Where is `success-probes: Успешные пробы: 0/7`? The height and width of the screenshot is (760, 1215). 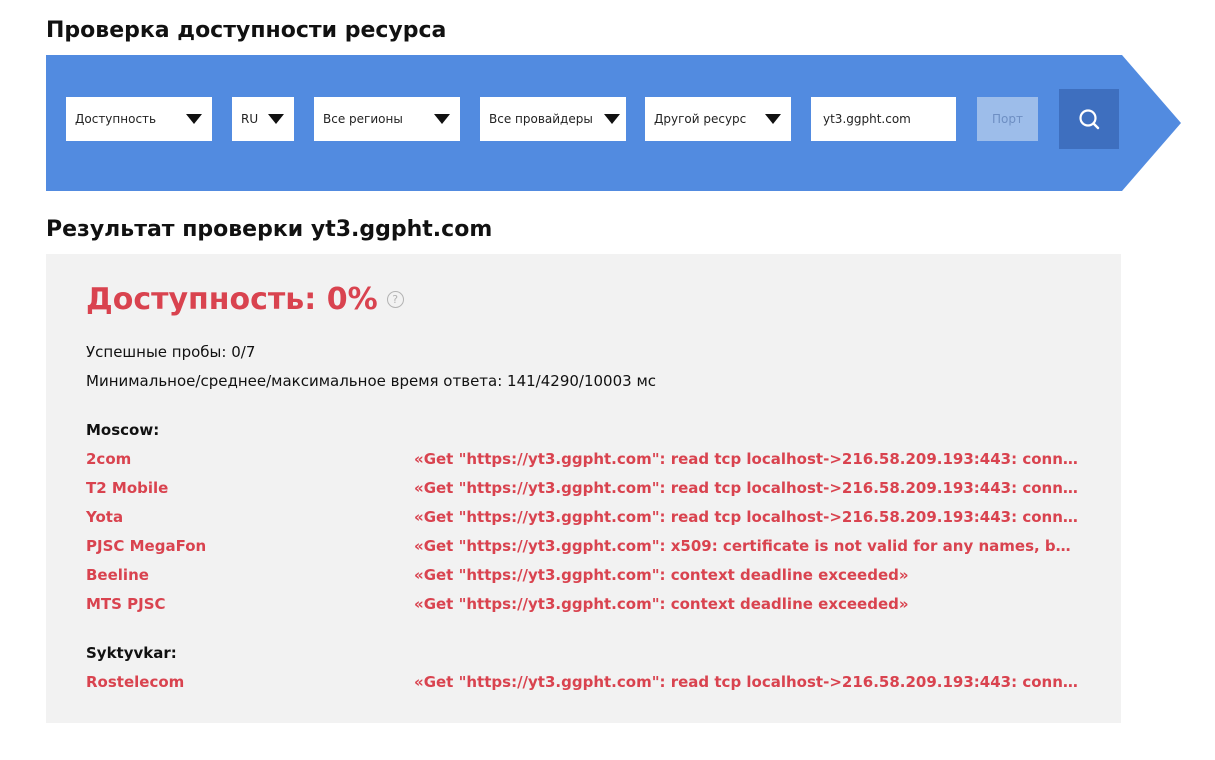
success-probes: Успешные пробы: 0/7 is located at coordinates (171, 352).